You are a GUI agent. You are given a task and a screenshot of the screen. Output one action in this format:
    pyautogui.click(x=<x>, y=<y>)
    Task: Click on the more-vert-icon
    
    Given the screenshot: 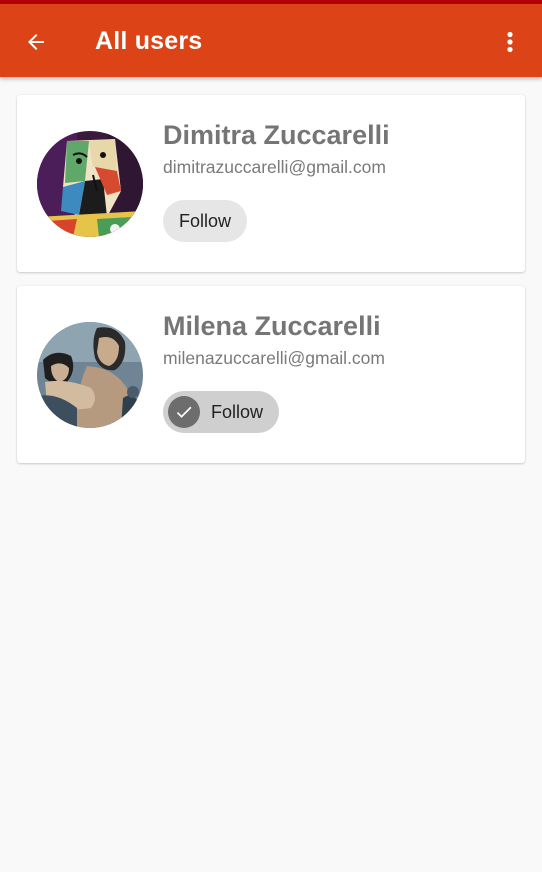 What is the action you would take?
    pyautogui.click(x=510, y=42)
    